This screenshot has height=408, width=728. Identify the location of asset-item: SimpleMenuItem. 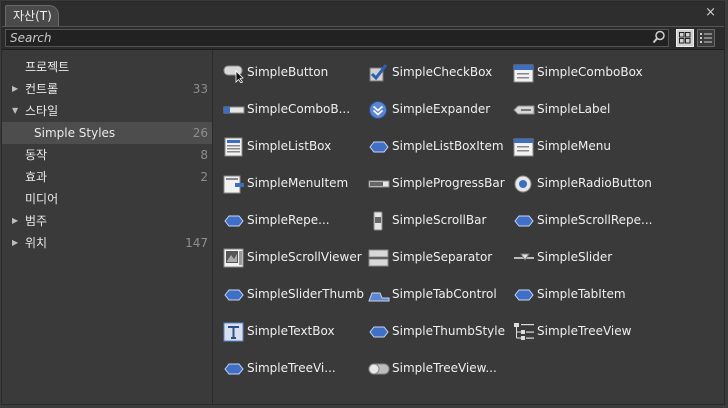
(295, 184).